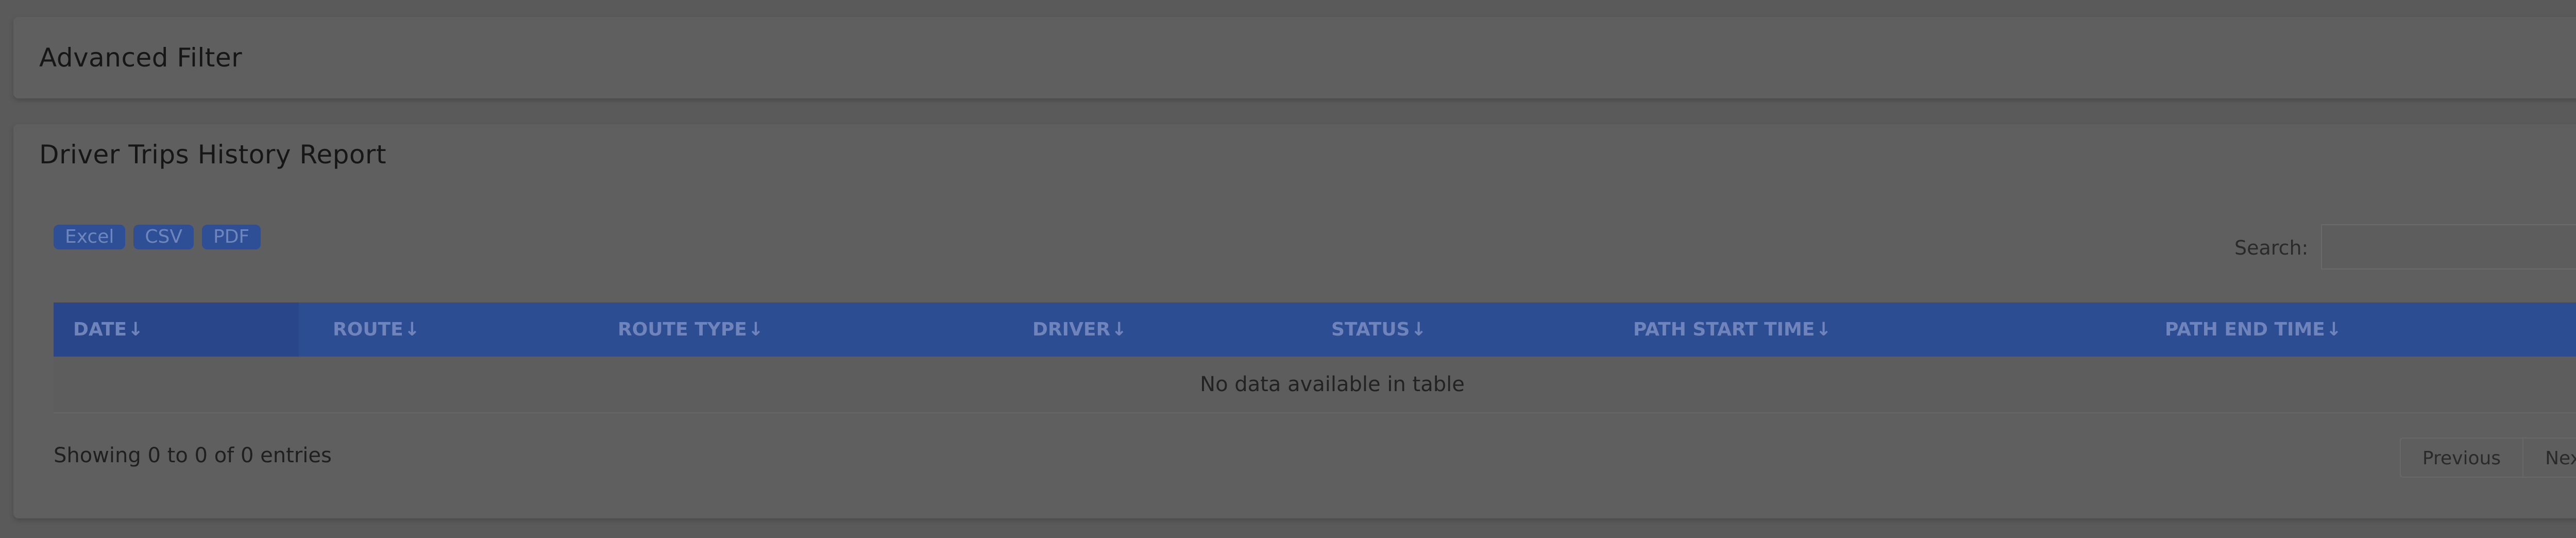 The height and width of the screenshot is (538, 2576). Describe the element at coordinates (90, 237) in the screenshot. I see `export-excel-button: Excel` at that location.